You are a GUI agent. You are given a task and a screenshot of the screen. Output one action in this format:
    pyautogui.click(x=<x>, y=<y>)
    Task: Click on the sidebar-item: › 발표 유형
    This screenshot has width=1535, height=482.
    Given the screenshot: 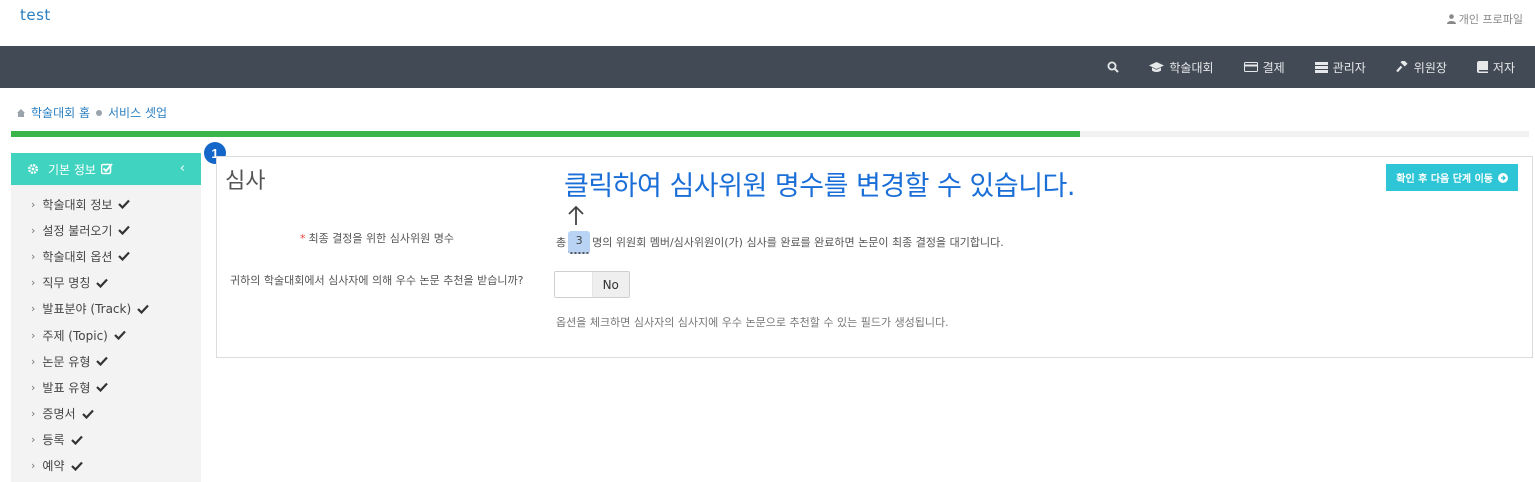 What is the action you would take?
    pyautogui.click(x=106, y=387)
    